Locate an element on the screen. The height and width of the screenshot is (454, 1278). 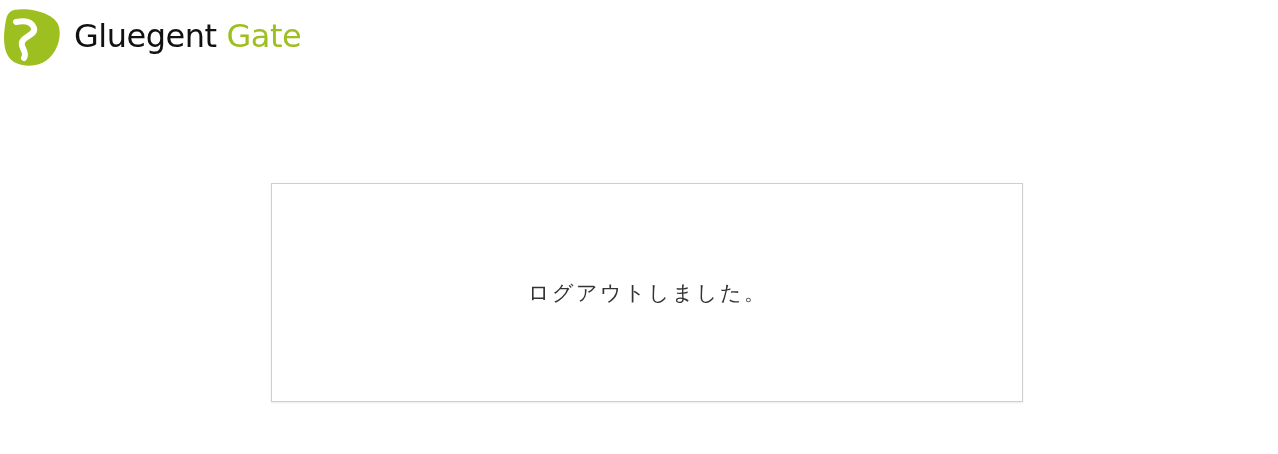
brand-name: Gluegent is located at coordinates (145, 36).